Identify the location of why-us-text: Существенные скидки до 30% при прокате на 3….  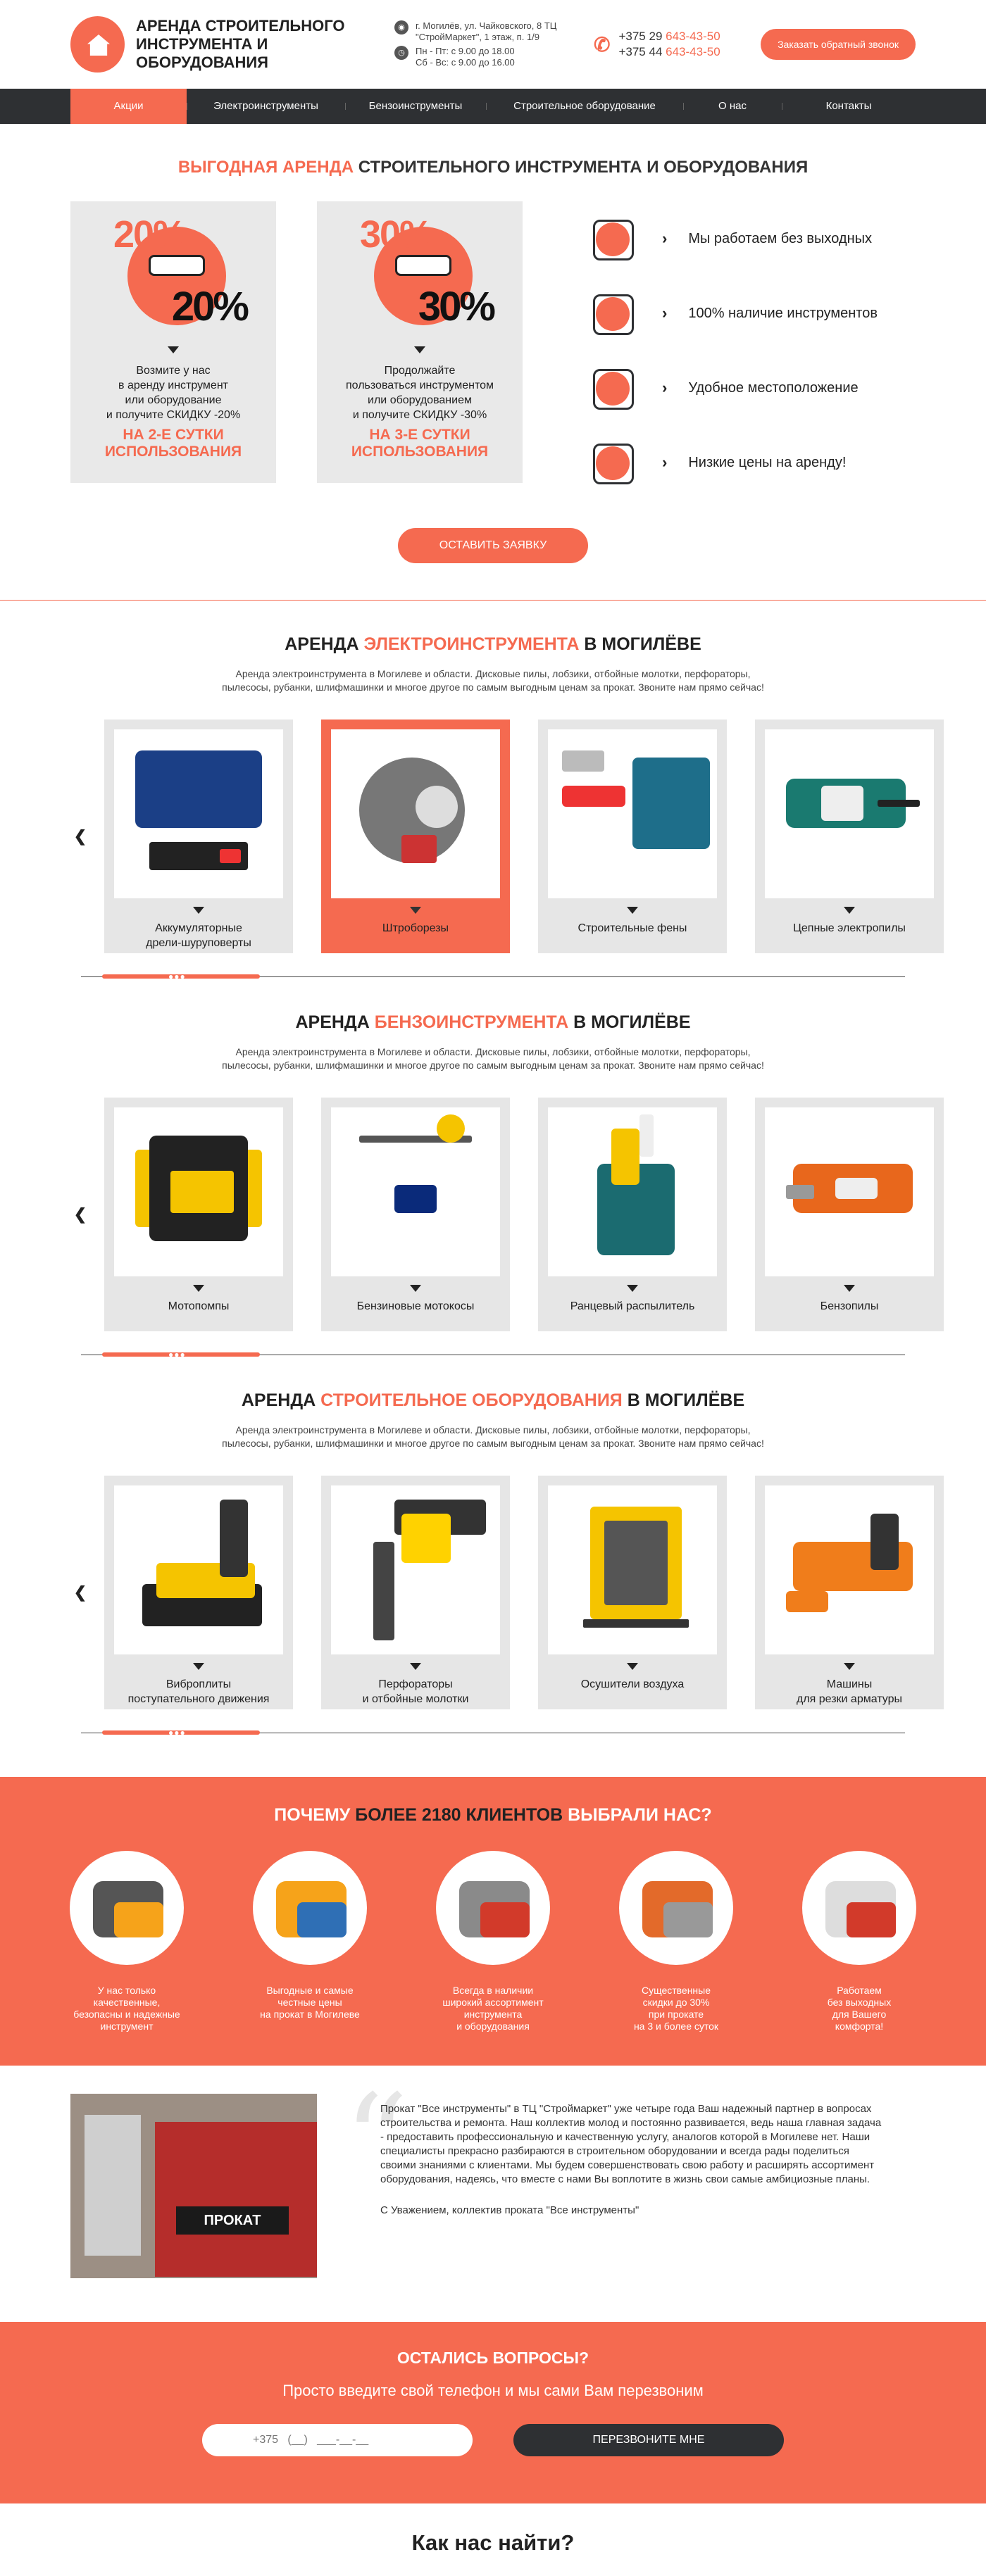
(676, 2009).